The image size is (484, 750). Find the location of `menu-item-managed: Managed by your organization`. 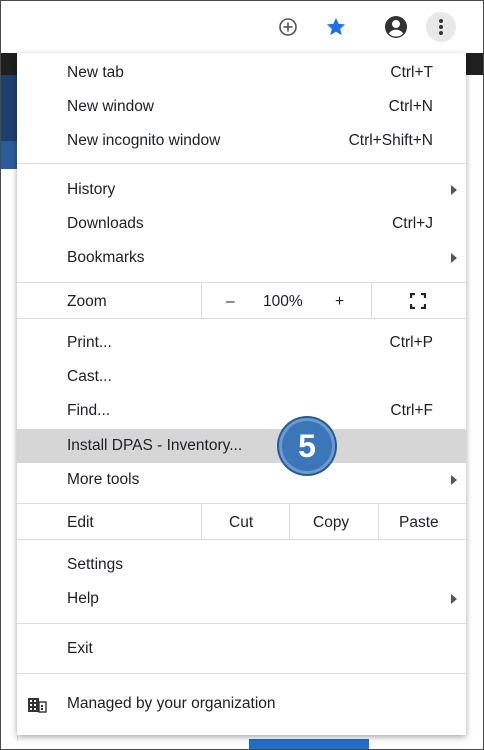

menu-item-managed: Managed by your organization is located at coordinates (241, 704).